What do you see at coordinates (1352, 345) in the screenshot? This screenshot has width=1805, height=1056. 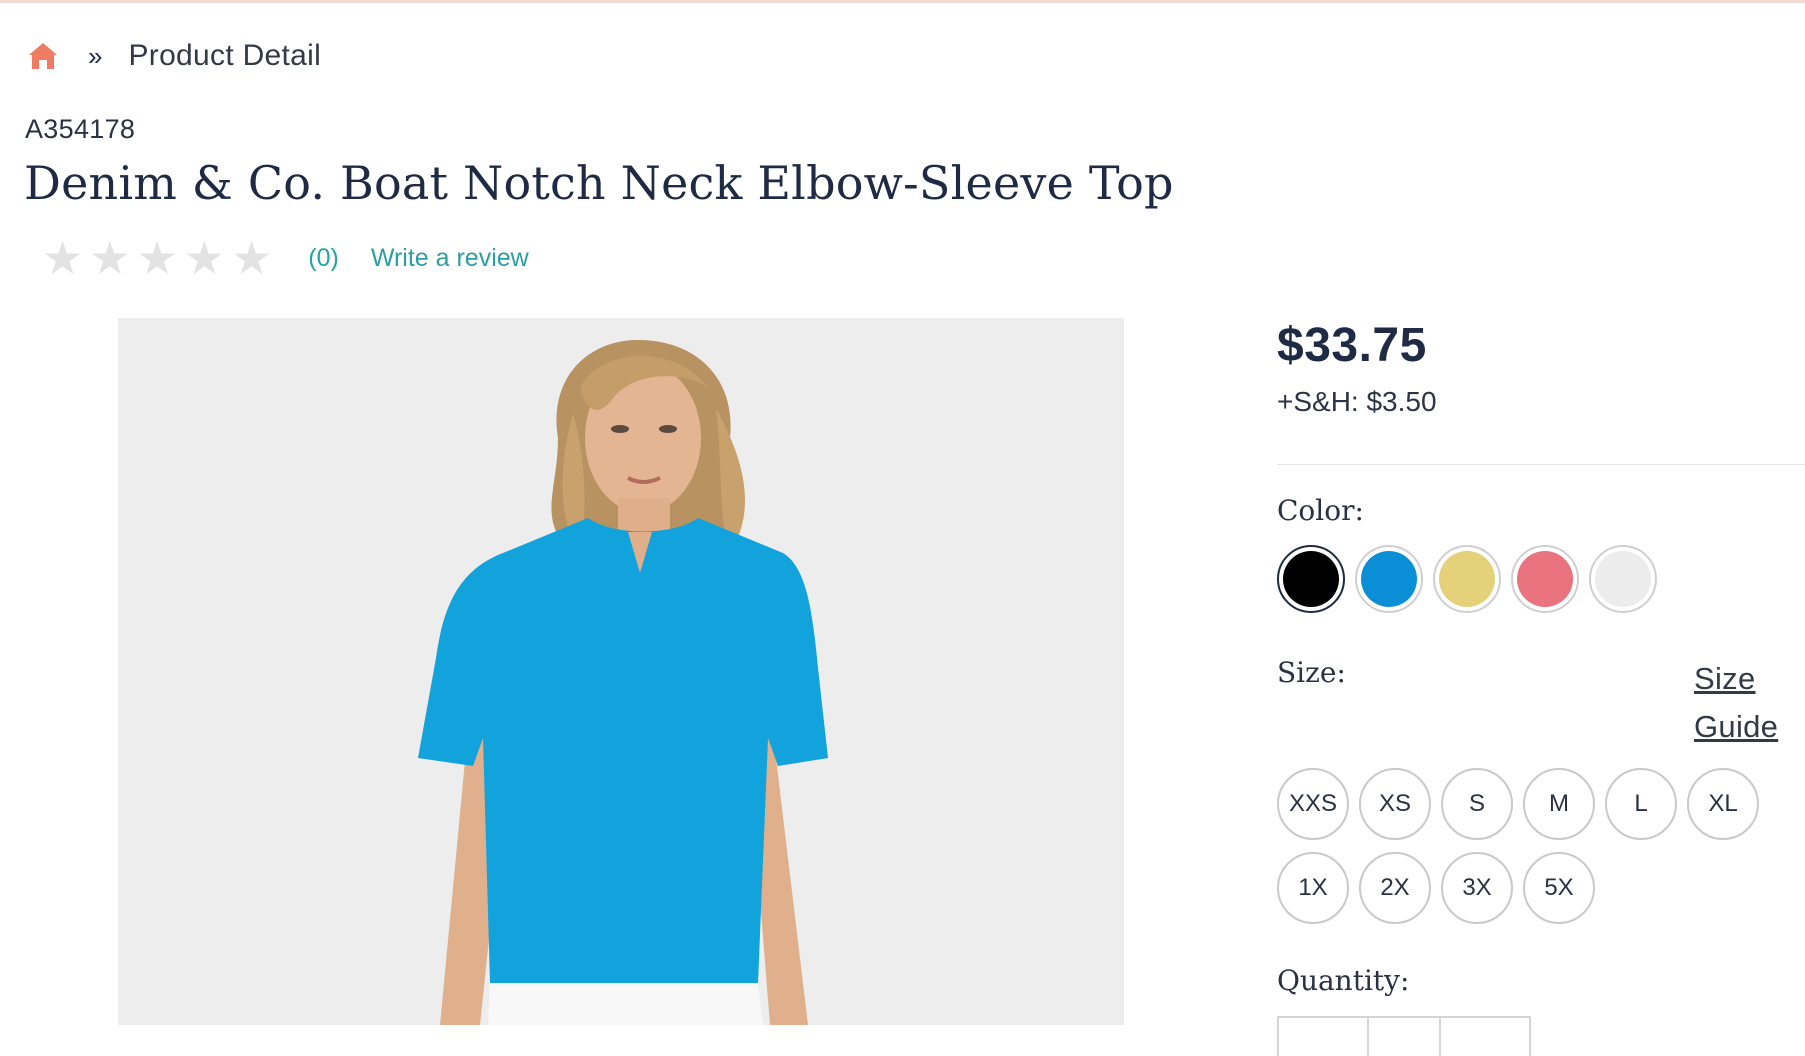 I see `product-price: $33.75` at bounding box center [1352, 345].